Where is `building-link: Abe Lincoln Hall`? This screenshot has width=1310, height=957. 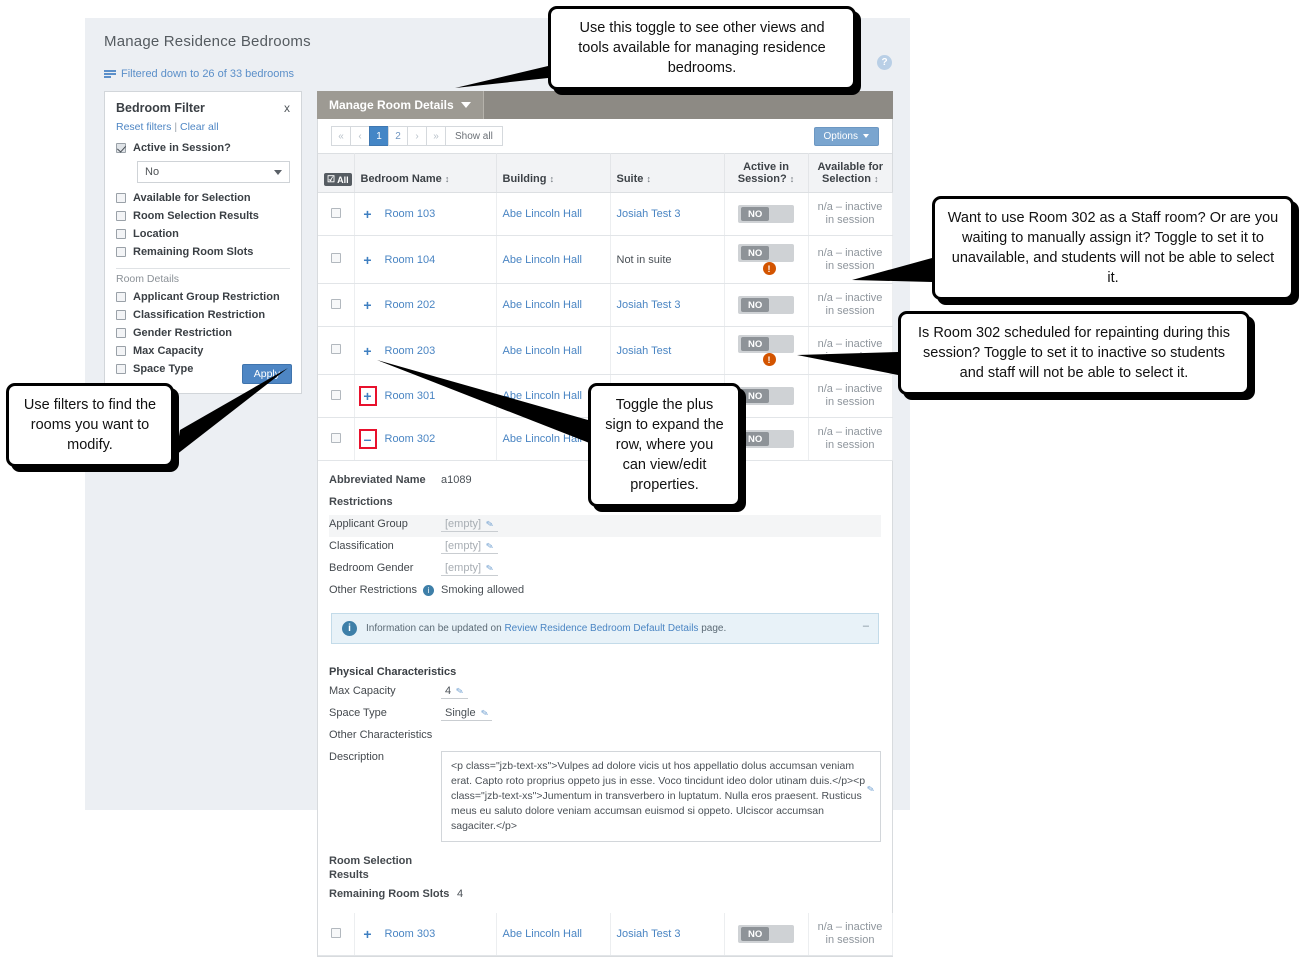 building-link: Abe Lincoln Hall is located at coordinates (543, 934).